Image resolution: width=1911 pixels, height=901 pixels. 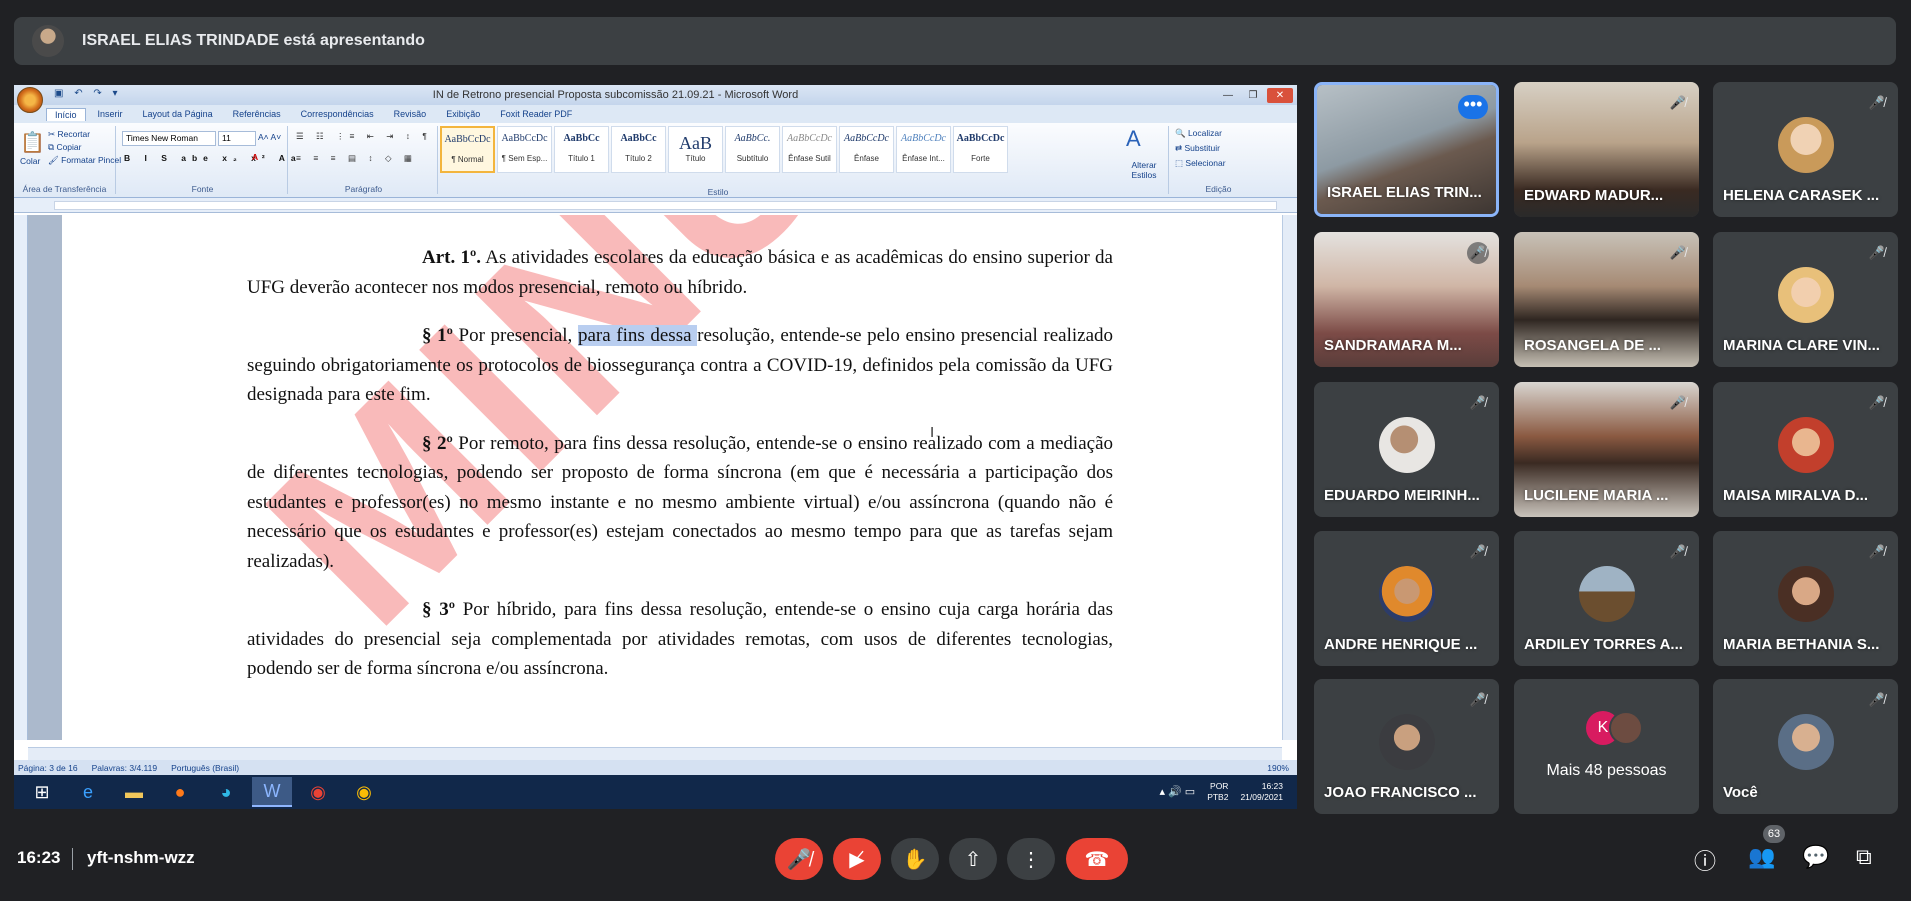 I want to click on present-button: ⇧, so click(x=973, y=859).